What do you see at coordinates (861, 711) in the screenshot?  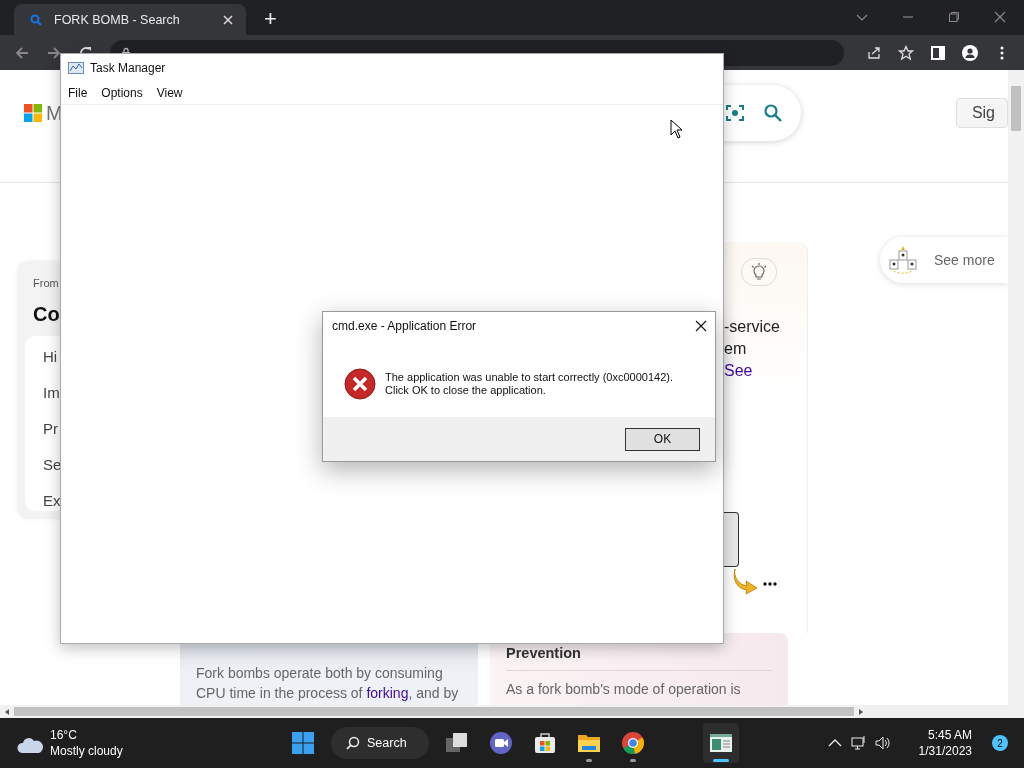 I see `scroll-right-icon` at bounding box center [861, 711].